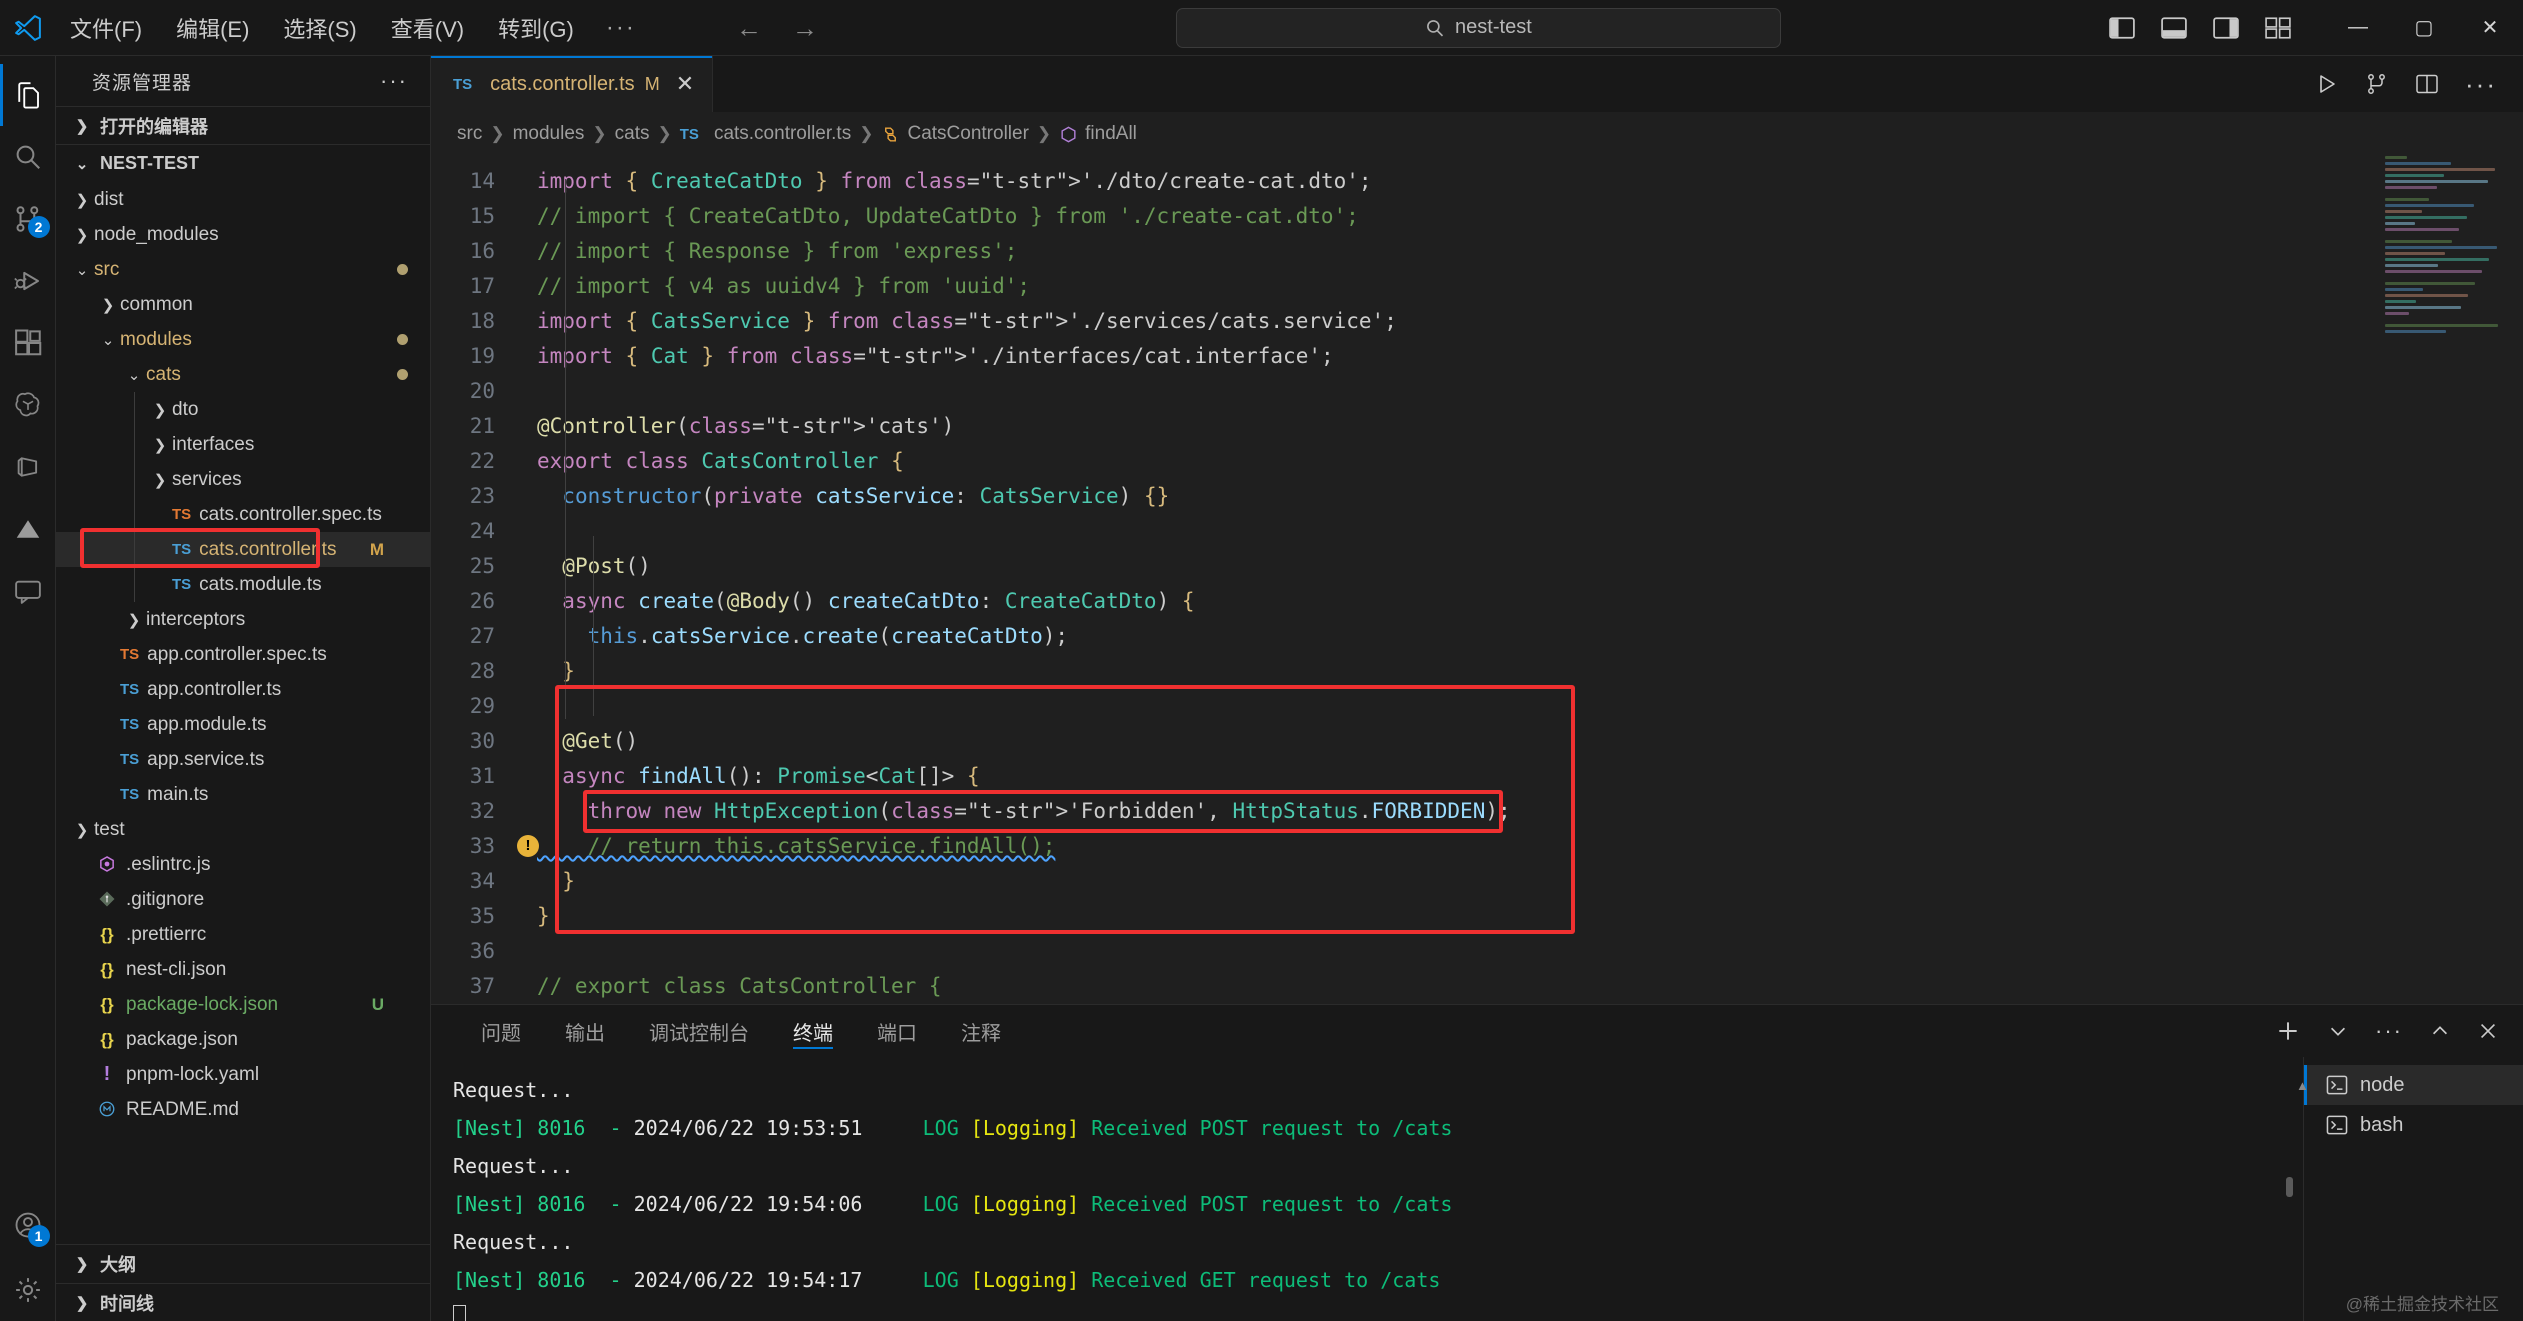 The image size is (2523, 1321). Describe the element at coordinates (1516, 846) in the screenshot. I see `code-line: // return this.catsService.findAll();` at that location.